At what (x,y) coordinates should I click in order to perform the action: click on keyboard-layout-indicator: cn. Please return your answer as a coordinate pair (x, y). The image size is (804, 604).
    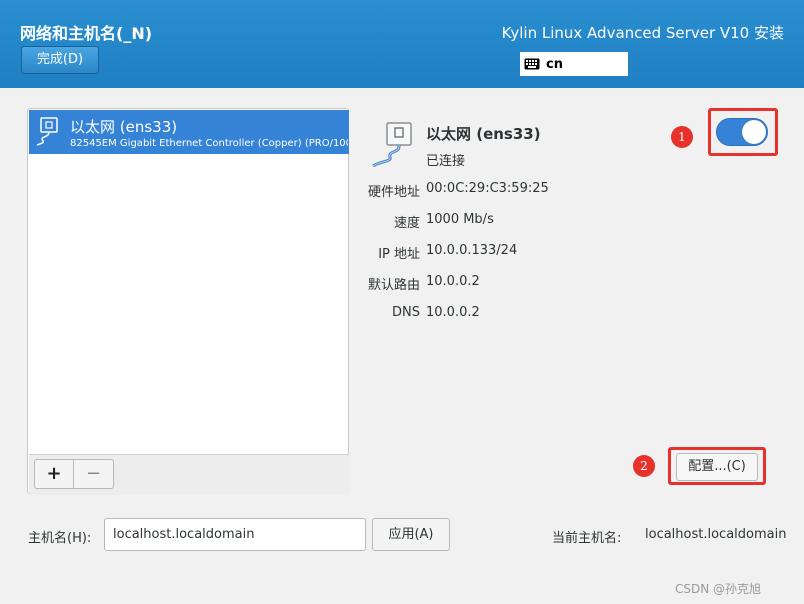
    Looking at the image, I should click on (574, 64).